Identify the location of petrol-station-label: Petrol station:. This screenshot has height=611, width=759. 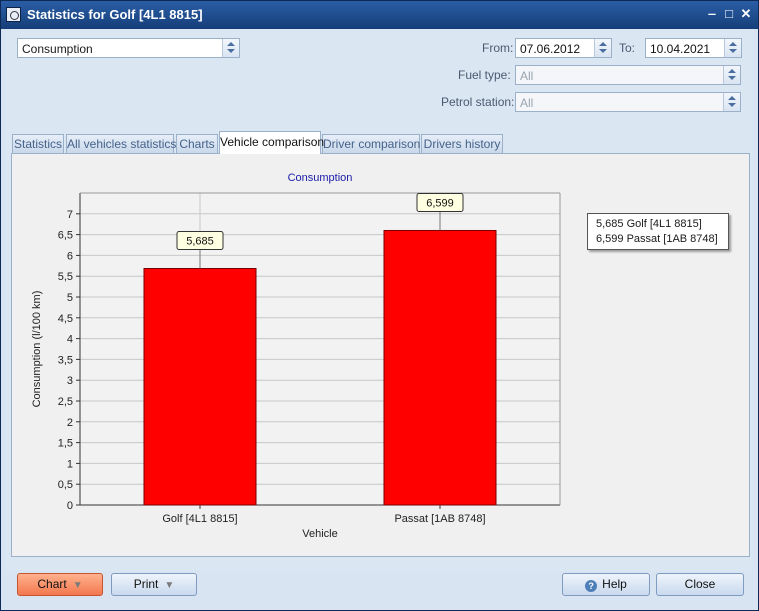
(478, 102).